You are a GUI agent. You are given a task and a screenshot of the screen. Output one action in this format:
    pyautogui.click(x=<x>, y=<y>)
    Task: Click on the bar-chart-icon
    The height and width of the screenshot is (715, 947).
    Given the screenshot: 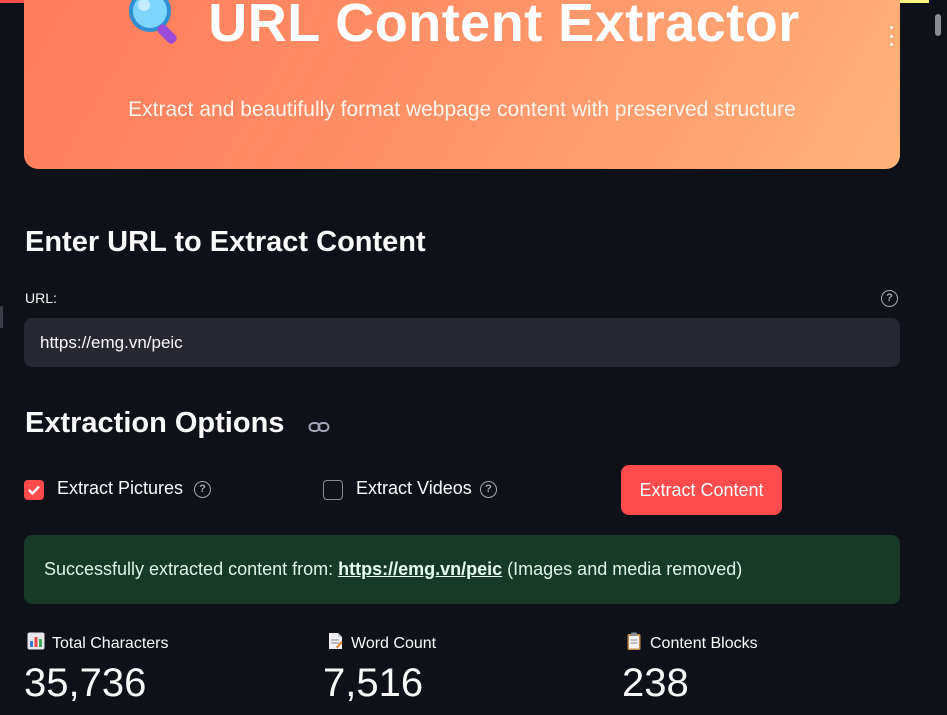 What is the action you would take?
    pyautogui.click(x=36, y=643)
    